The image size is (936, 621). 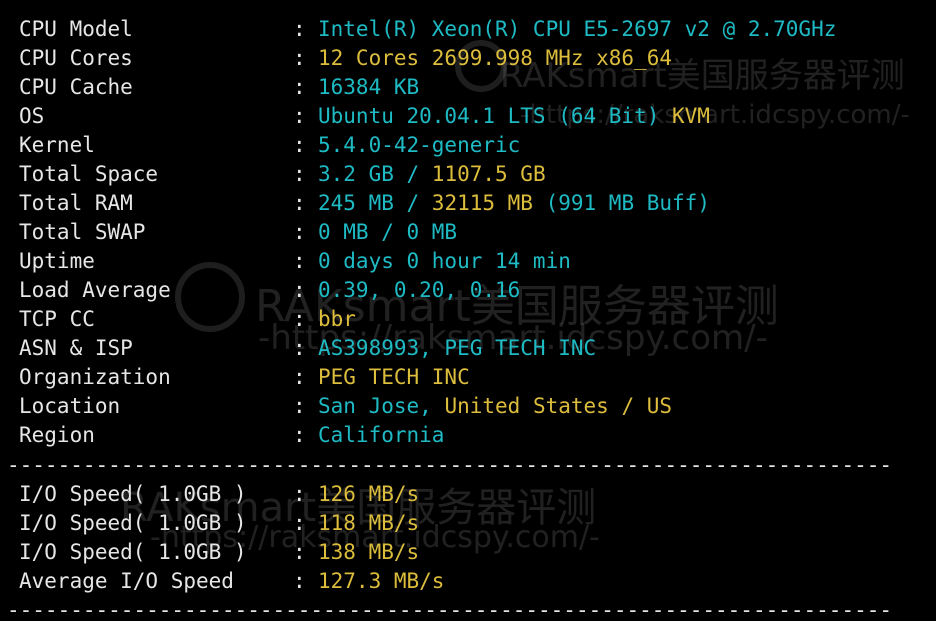 I want to click on row-value: 0 days 0 hour 14 min, so click(x=444, y=261).